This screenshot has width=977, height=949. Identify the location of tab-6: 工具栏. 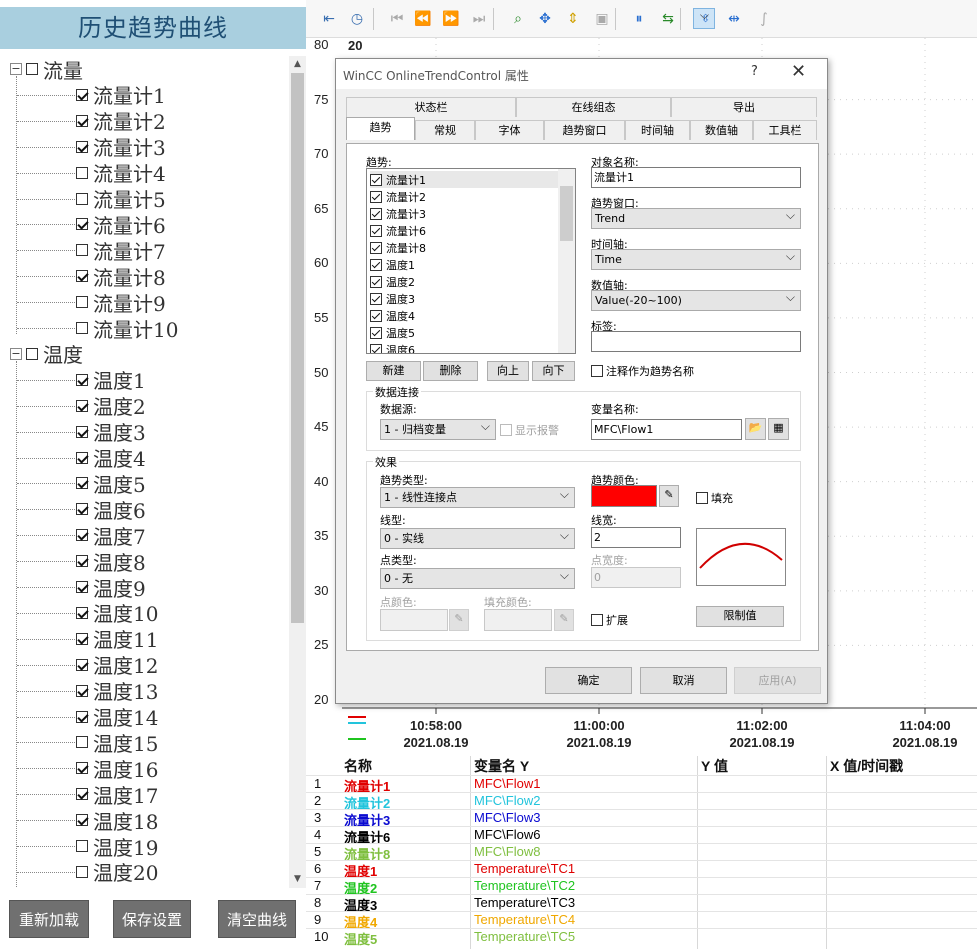
(785, 130).